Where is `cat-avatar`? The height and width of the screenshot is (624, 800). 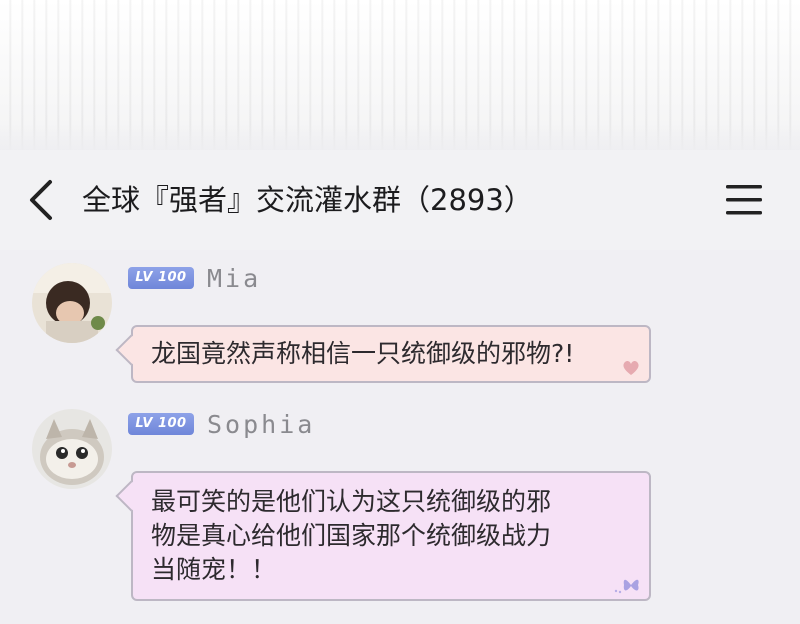
cat-avatar is located at coordinates (72, 449).